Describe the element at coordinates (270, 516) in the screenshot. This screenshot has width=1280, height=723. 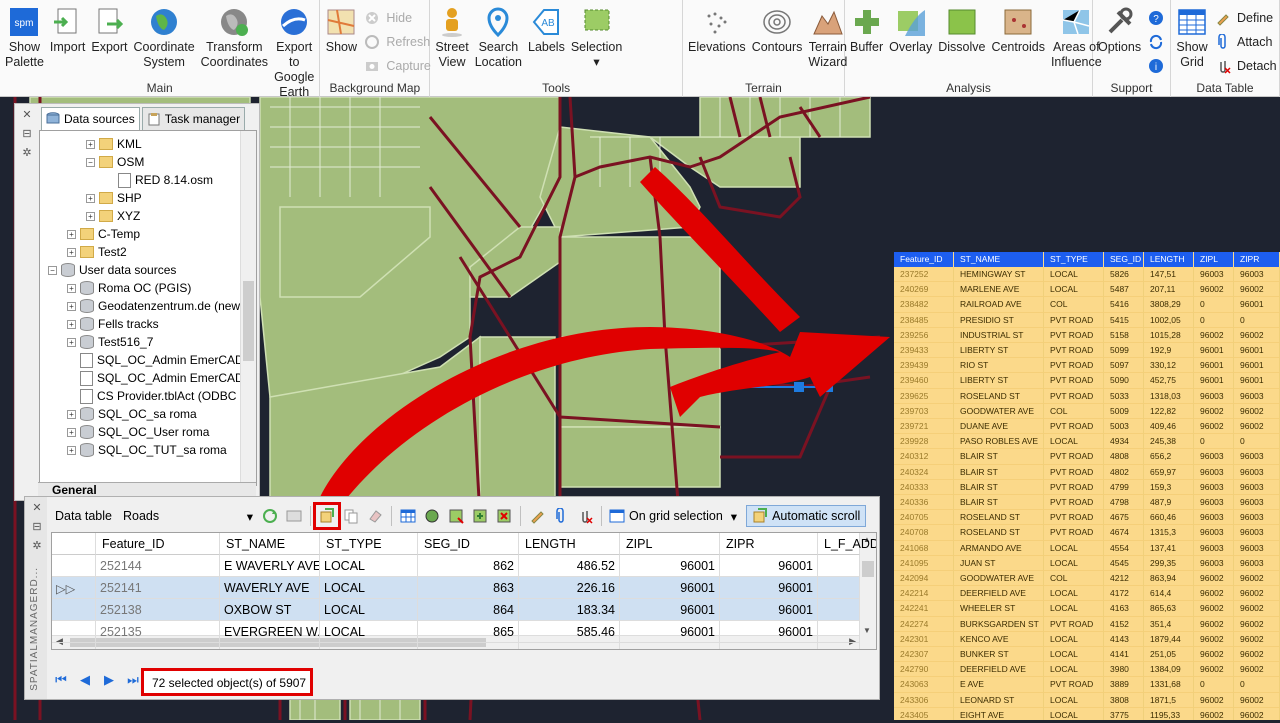
I see `refresh-icon` at that location.